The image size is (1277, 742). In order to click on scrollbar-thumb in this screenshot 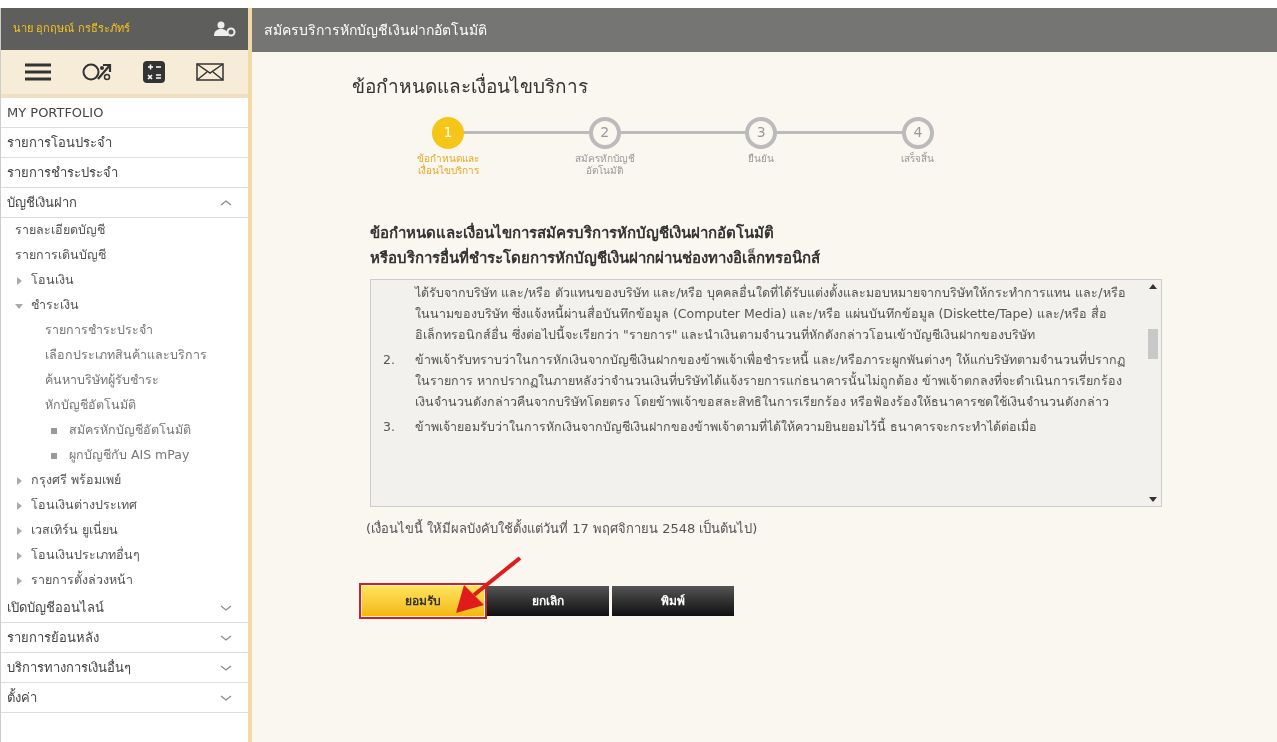, I will do `click(1152, 343)`.